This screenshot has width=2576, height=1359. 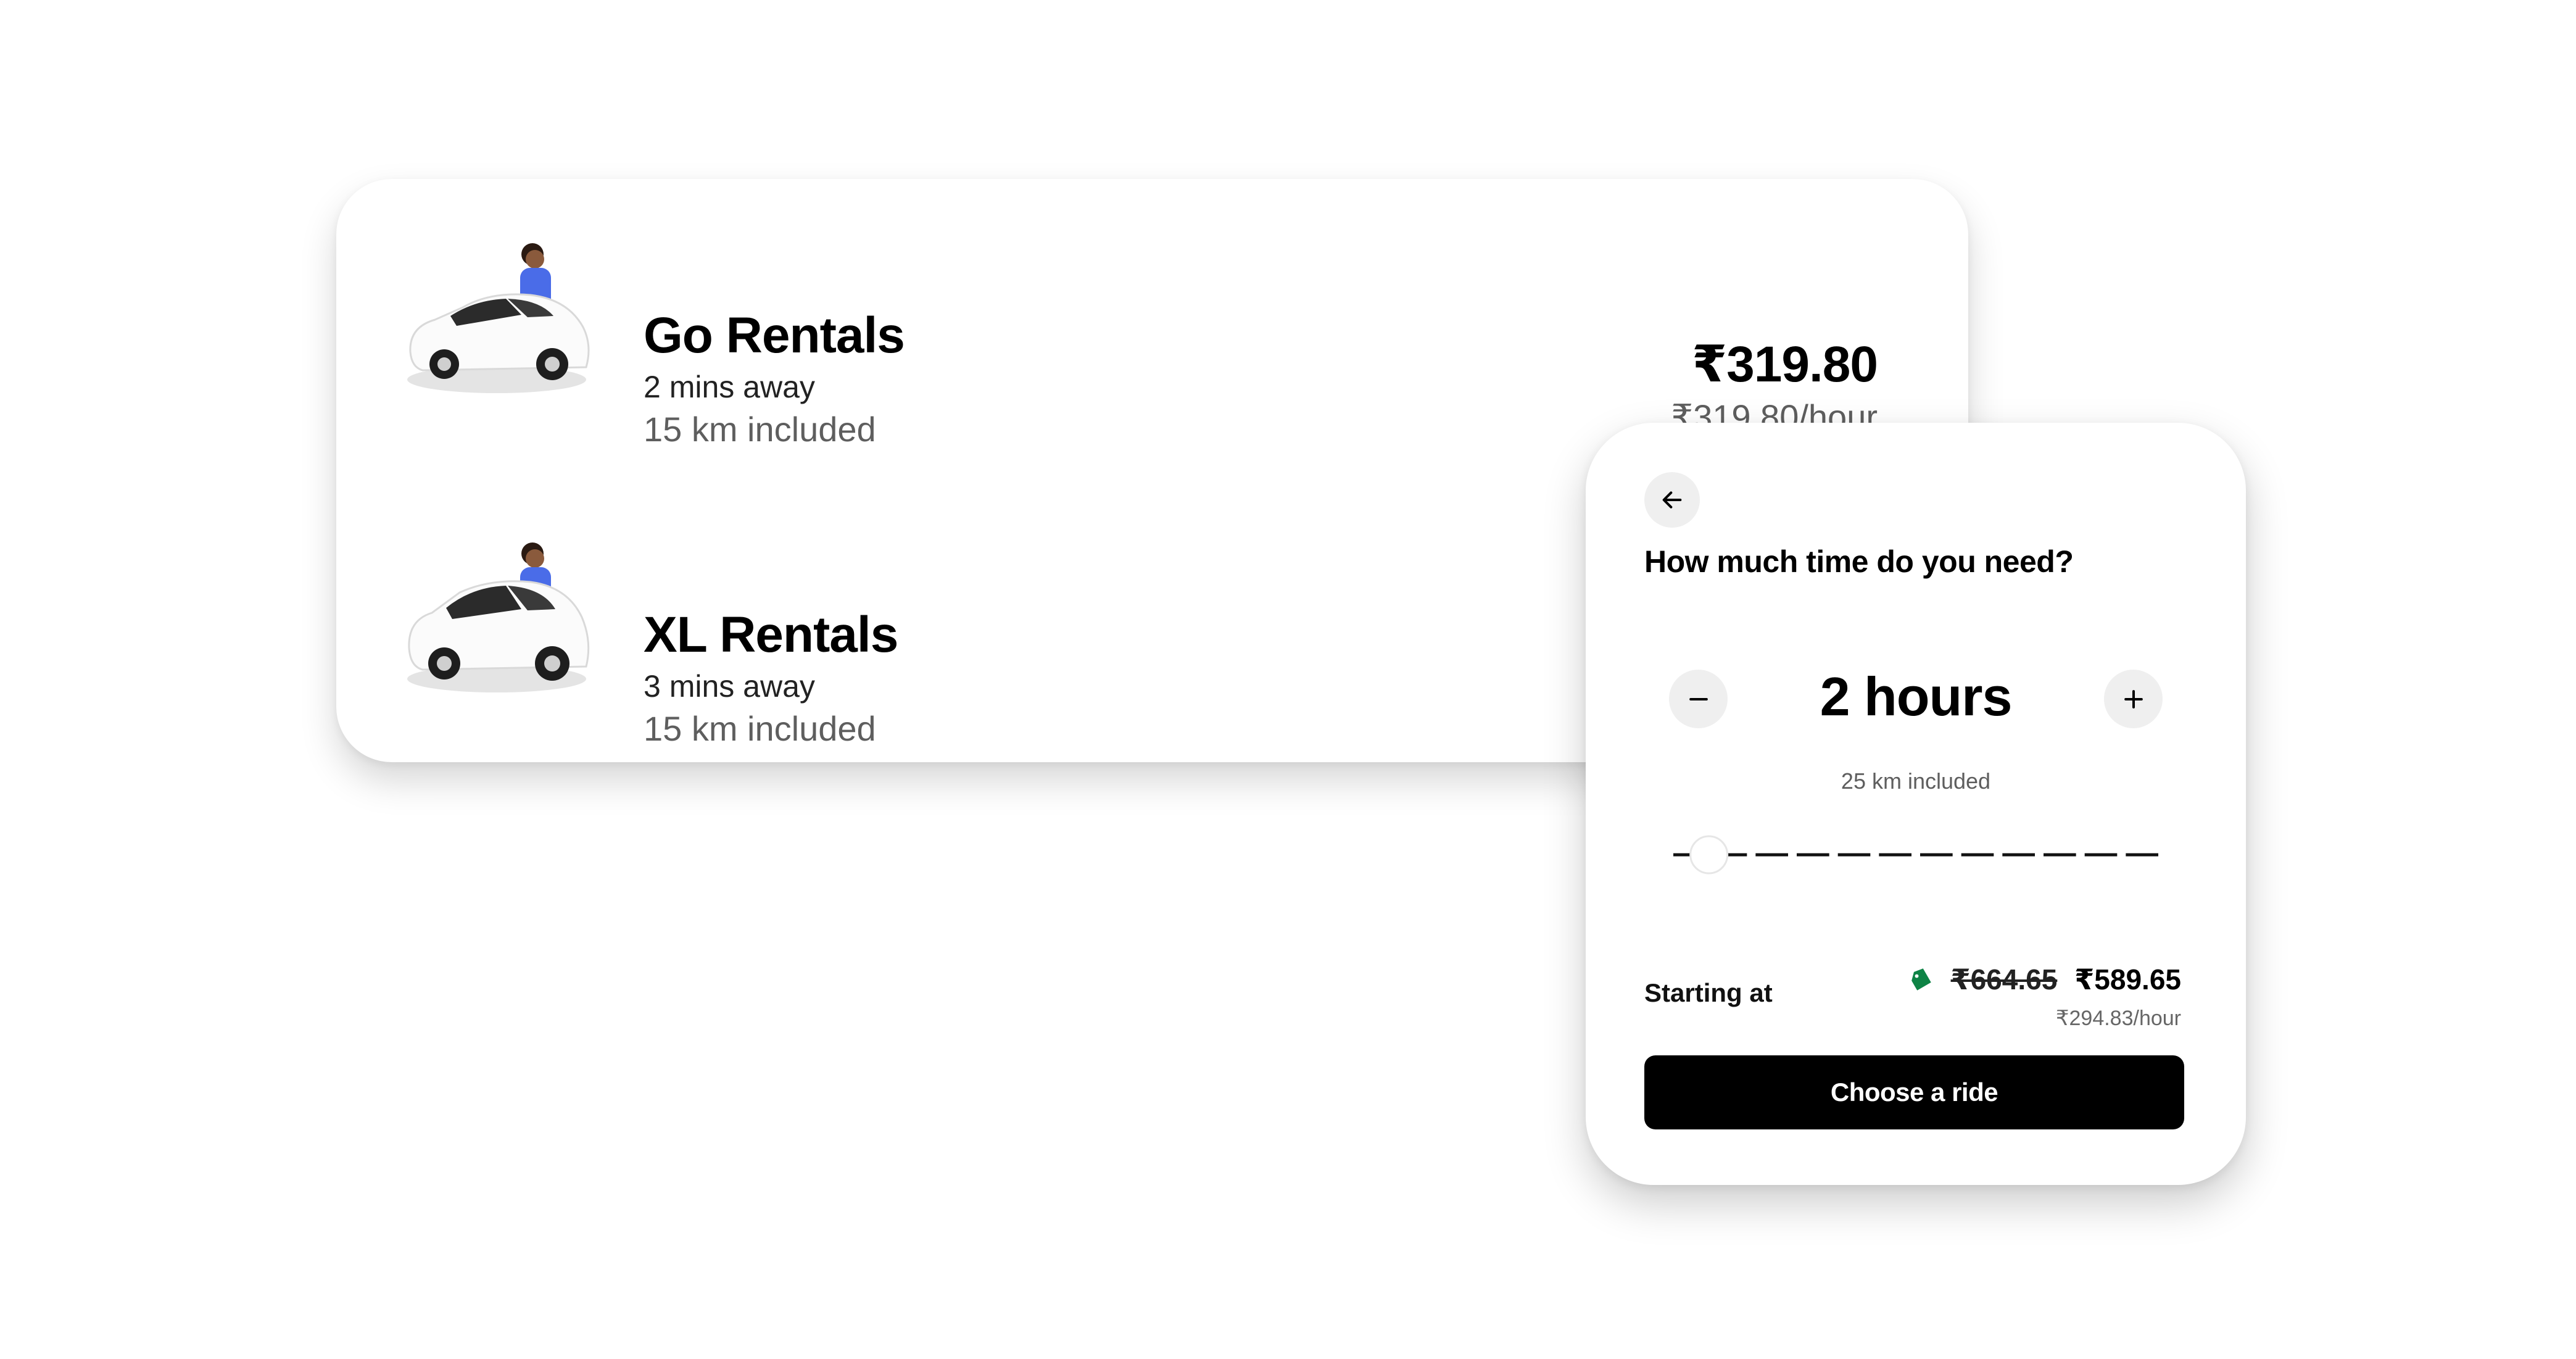 What do you see at coordinates (729, 686) in the screenshot?
I see `ride-eta: 3 mins away` at bounding box center [729, 686].